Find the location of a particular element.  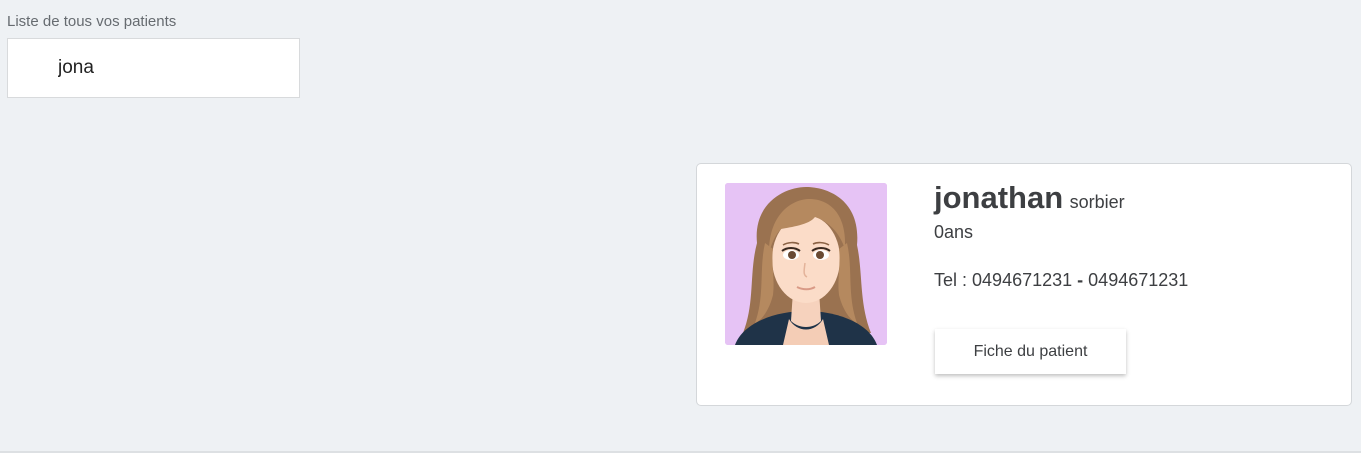

patient-first-name: jonathan is located at coordinates (999, 197).